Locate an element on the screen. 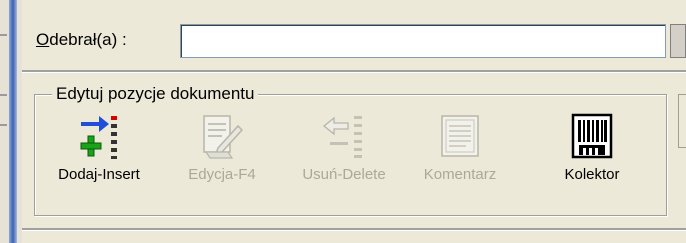 The image size is (686, 243). delete-label: Usuń-Delete is located at coordinates (344, 174).